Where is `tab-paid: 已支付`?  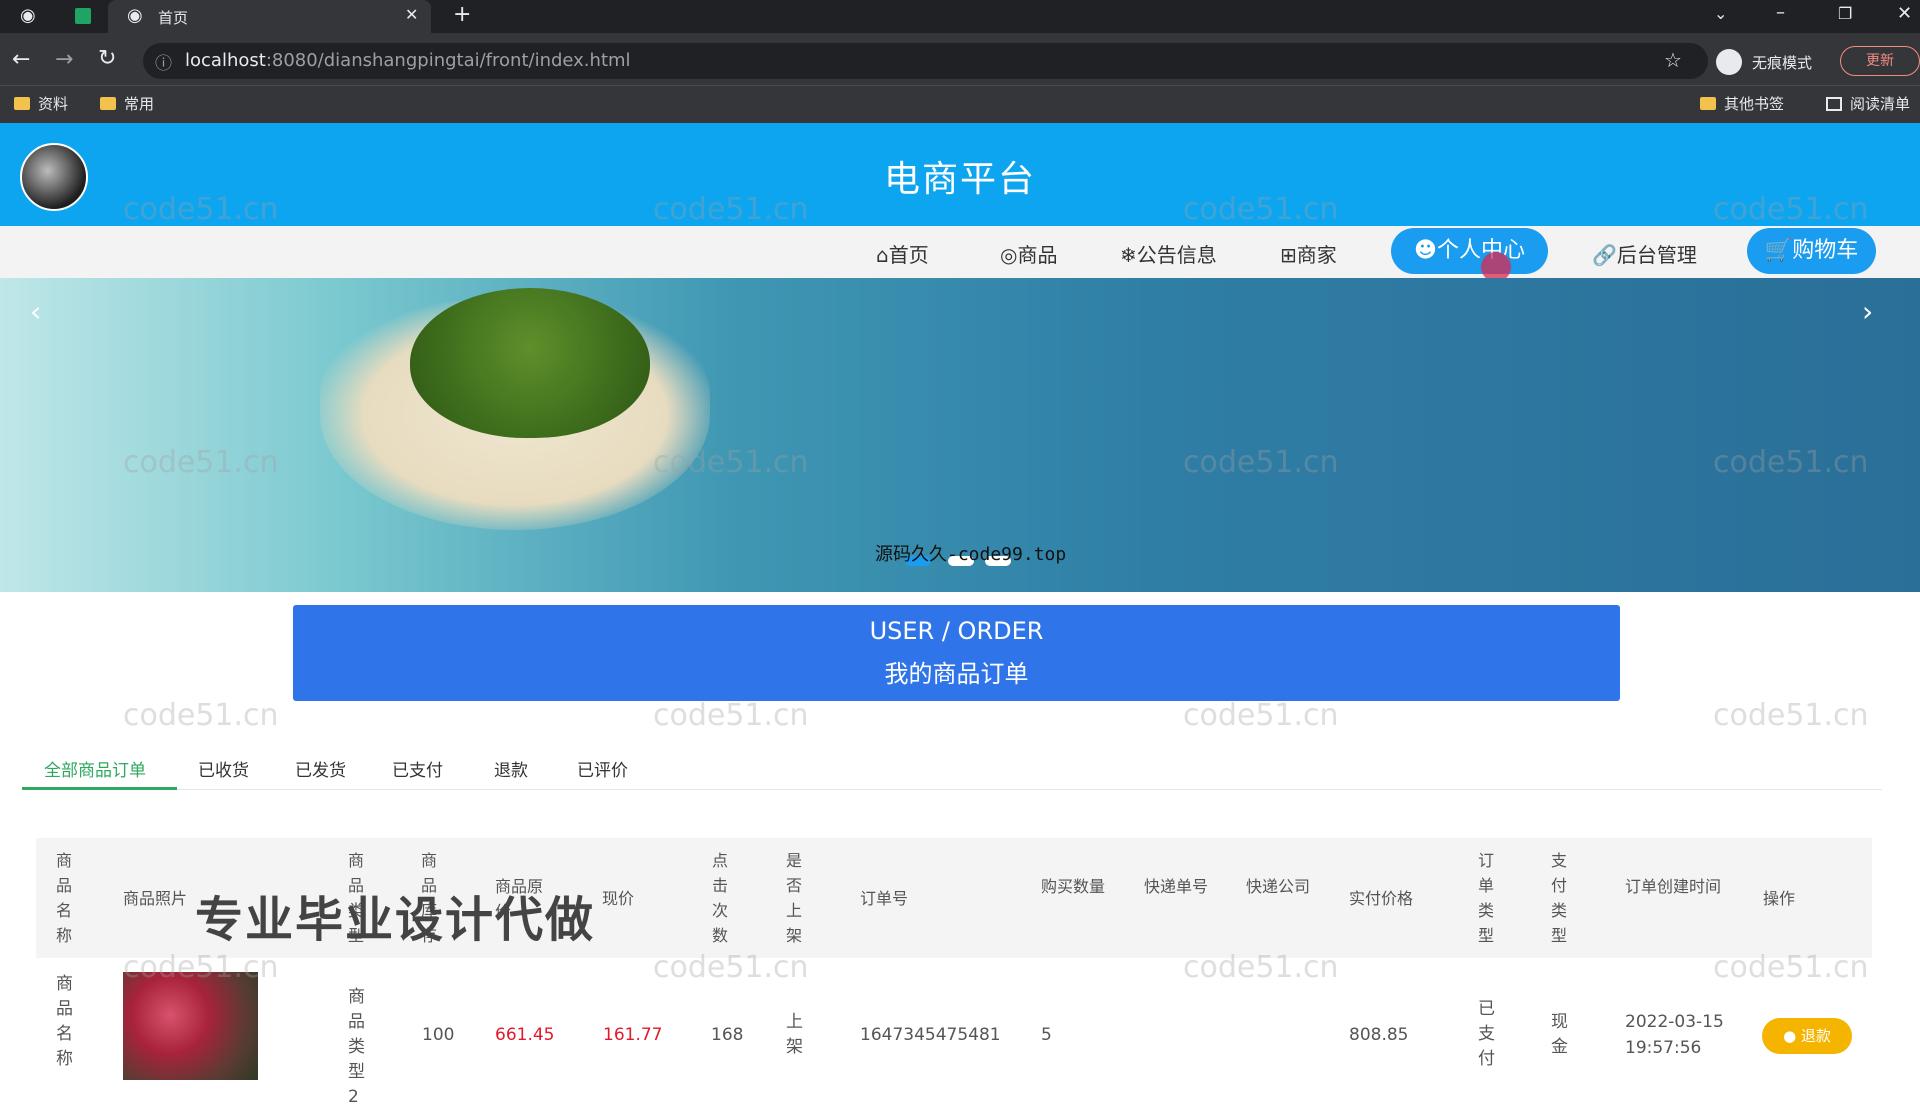
tab-paid: 已支付 is located at coordinates (417, 768).